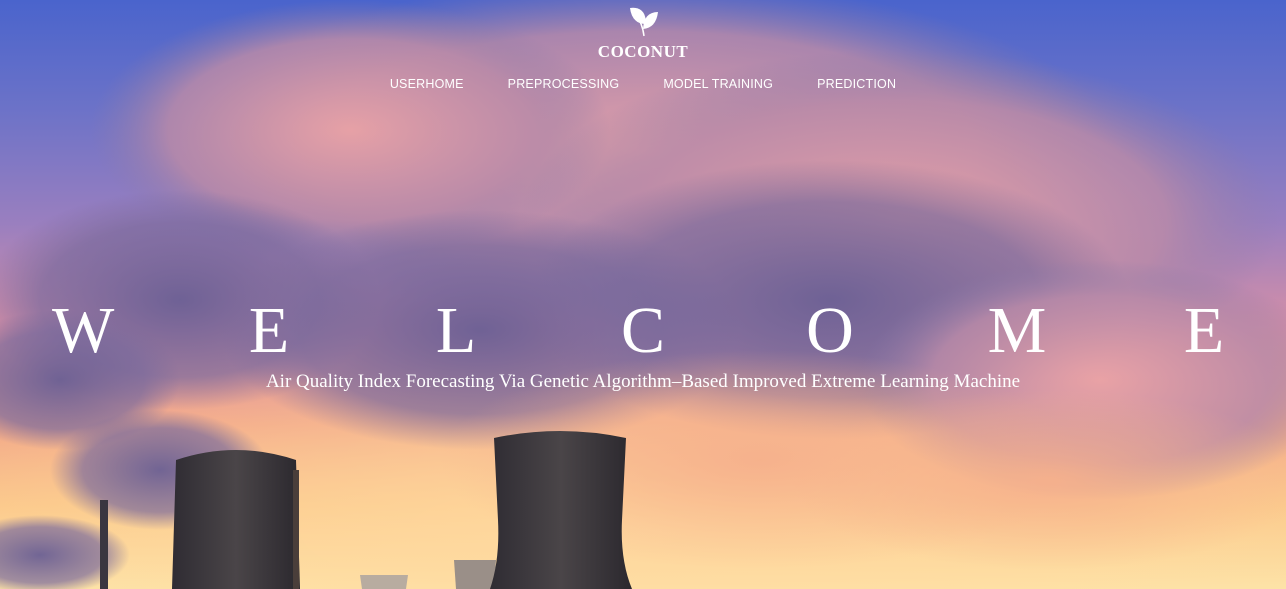 The width and height of the screenshot is (1286, 589). Describe the element at coordinates (427, 84) in the screenshot. I see `nav-item-userhome: USERHOME` at that location.